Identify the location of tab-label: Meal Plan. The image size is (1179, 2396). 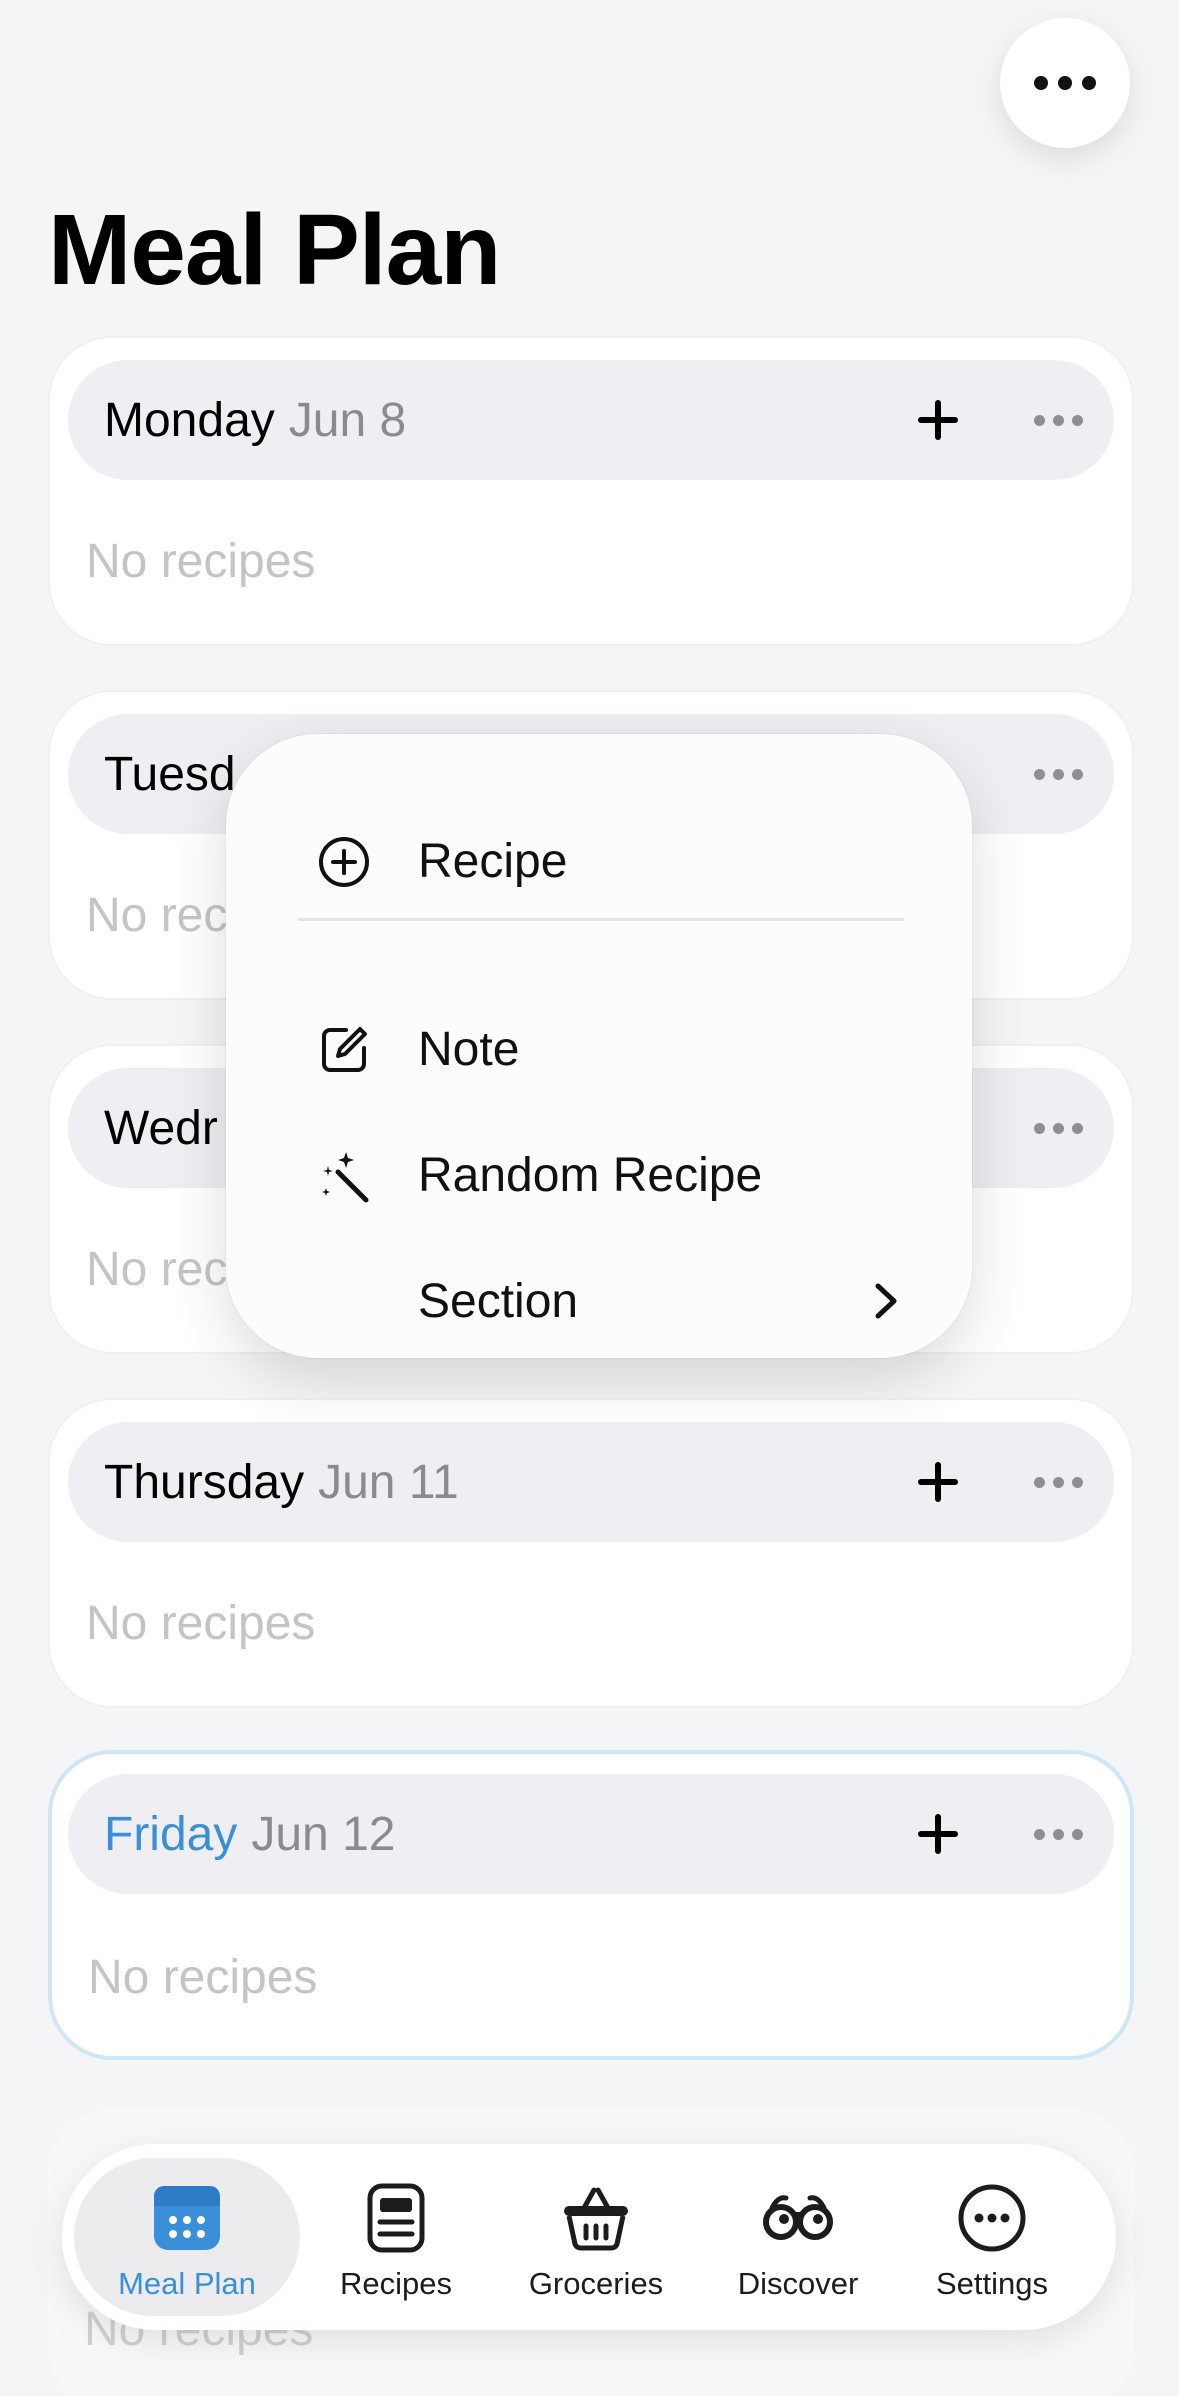
(187, 2283).